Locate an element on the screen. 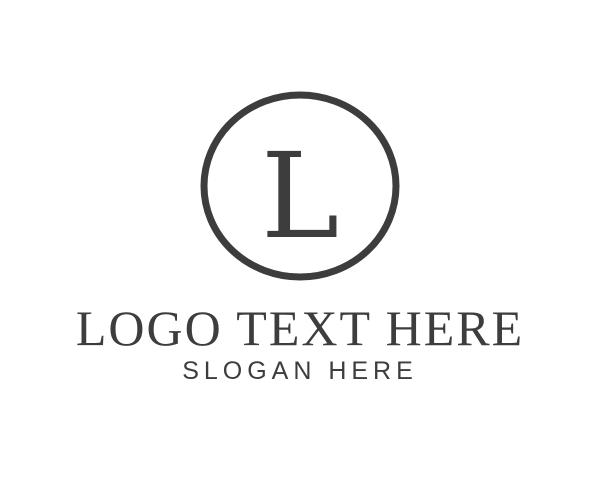 The image size is (600, 480). monogram-letter: L is located at coordinates (300, 196).